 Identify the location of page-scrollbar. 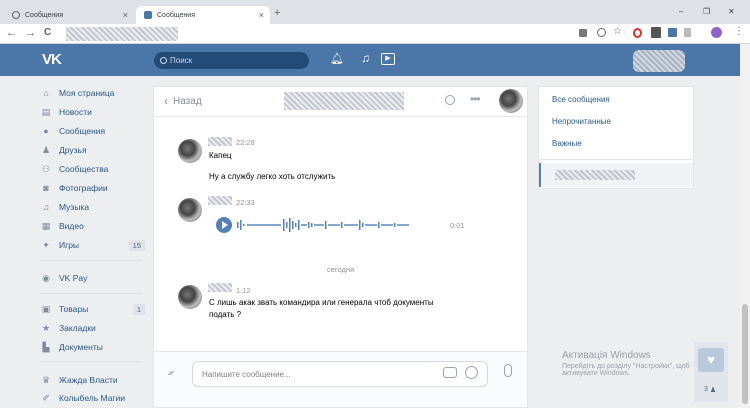
(745, 226).